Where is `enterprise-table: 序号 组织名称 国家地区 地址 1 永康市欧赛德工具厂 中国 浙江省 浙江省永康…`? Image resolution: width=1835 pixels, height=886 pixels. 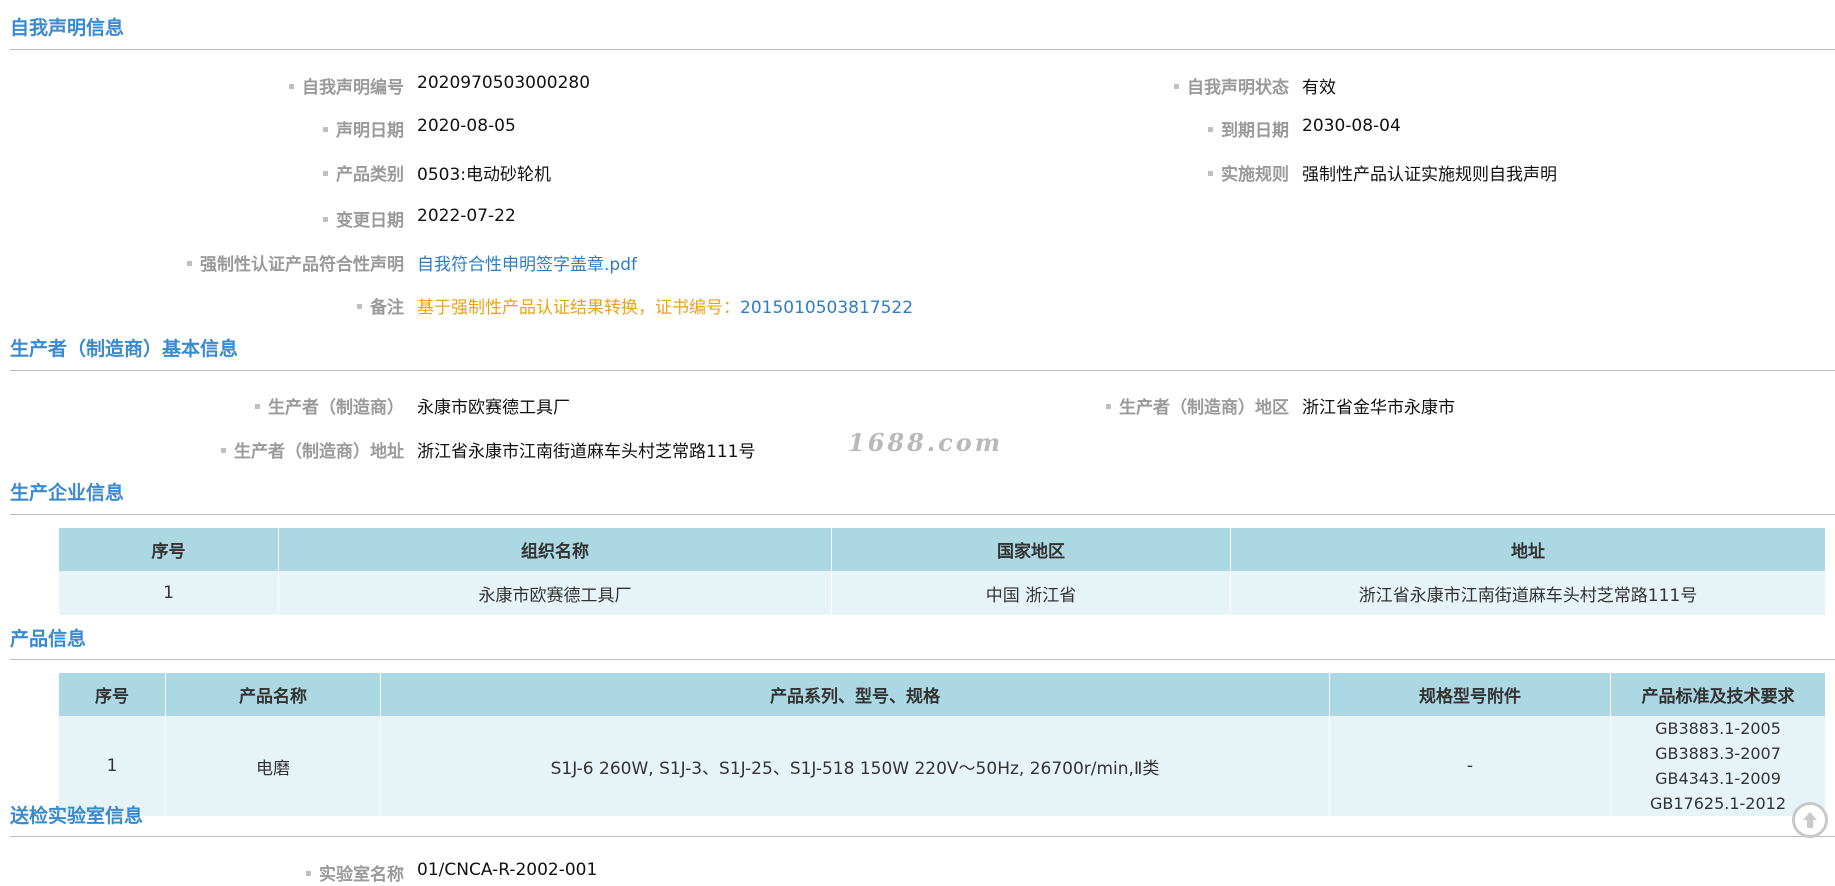 enterprise-table: 序号 组织名称 国家地区 地址 1 永康市欧赛德工具厂 中国 浙江省 浙江省永康… is located at coordinates (942, 571).